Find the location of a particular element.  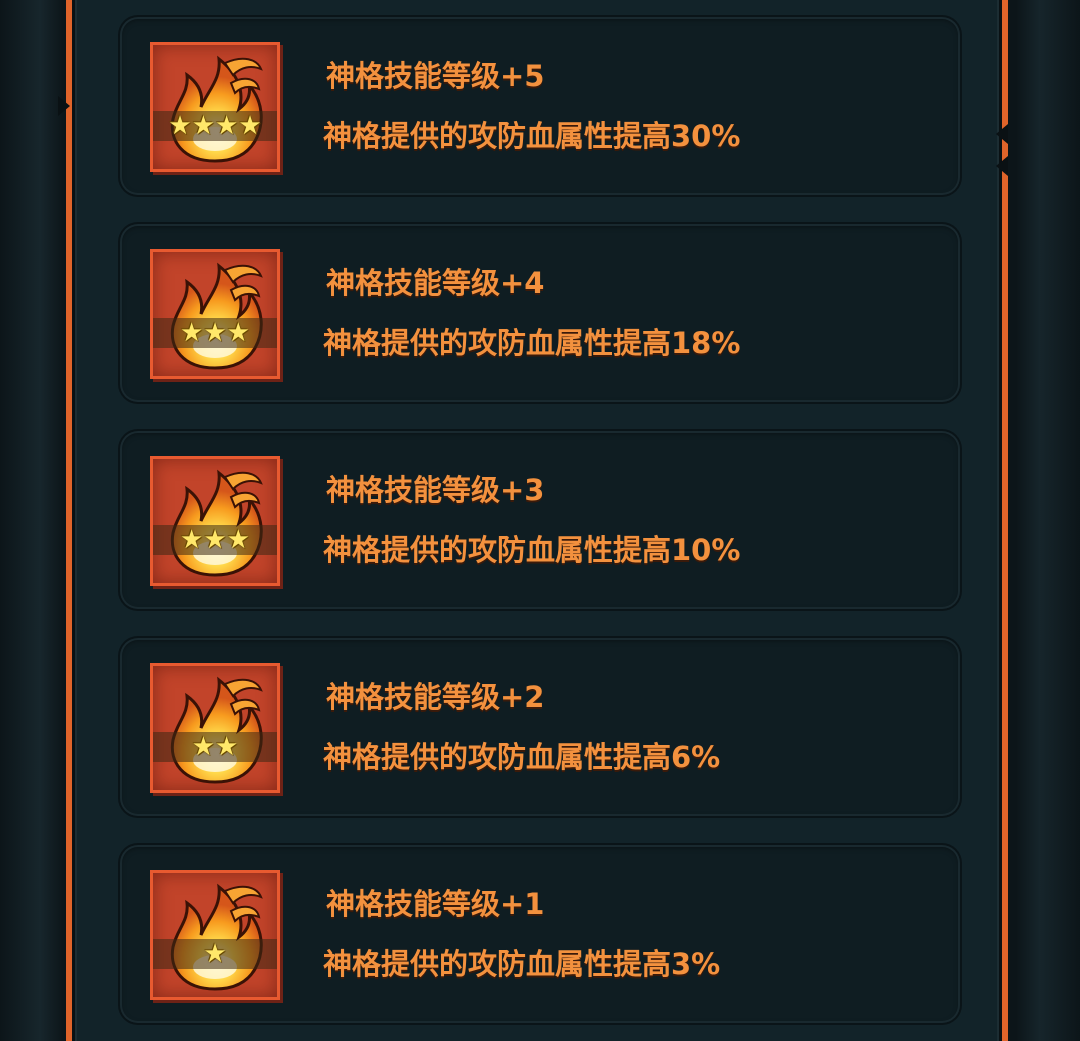

tier-description: 神格提供的攻防血属性提高30% is located at coordinates (532, 136).